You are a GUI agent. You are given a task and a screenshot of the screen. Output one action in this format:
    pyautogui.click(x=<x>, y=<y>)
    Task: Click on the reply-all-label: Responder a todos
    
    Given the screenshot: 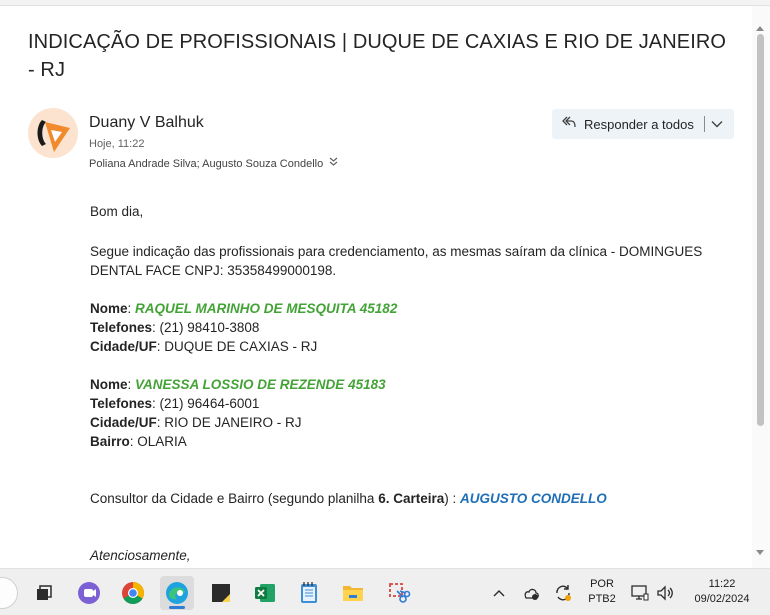 What is the action you would take?
    pyautogui.click(x=639, y=124)
    